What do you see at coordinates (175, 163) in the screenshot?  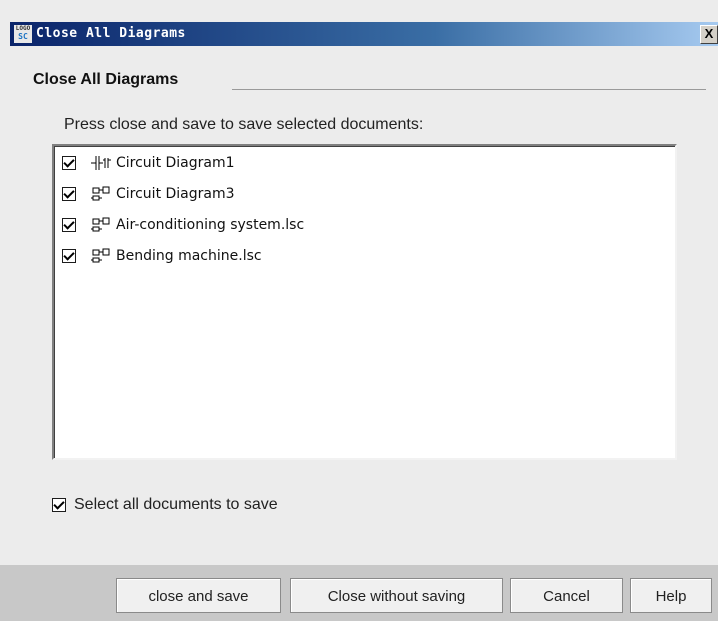 I see `document-name: Circuit Diagram1` at bounding box center [175, 163].